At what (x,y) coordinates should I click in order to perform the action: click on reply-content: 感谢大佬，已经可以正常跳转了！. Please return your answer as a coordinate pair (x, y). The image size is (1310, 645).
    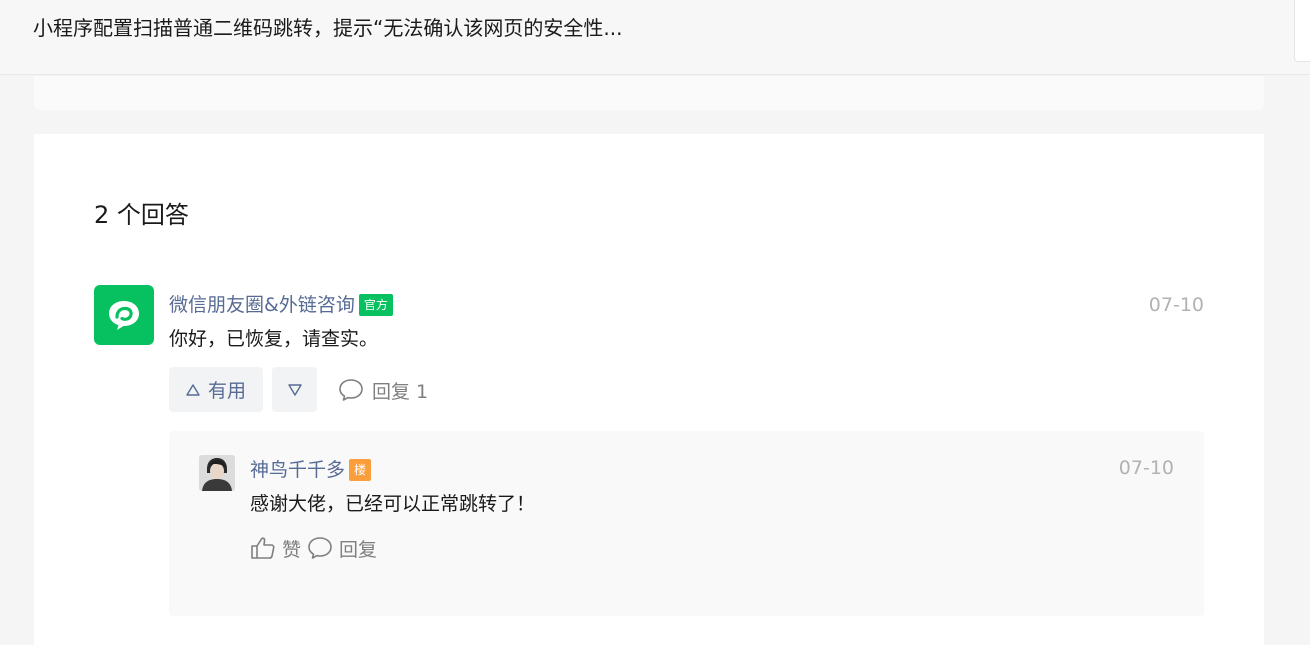
    Looking at the image, I should click on (393, 504).